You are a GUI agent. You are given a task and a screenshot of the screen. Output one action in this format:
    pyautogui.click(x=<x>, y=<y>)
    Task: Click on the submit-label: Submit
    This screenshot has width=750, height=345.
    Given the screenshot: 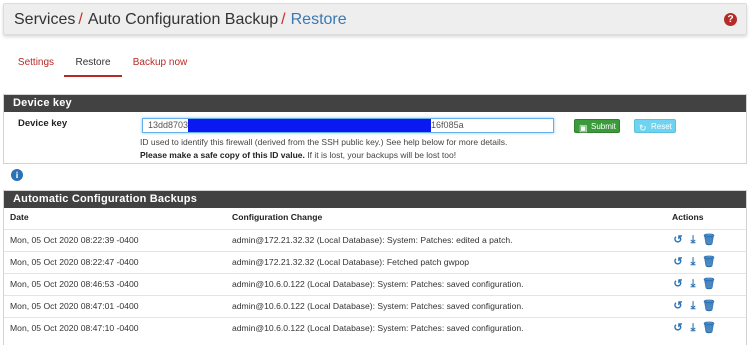 What is the action you would take?
    pyautogui.click(x=603, y=126)
    